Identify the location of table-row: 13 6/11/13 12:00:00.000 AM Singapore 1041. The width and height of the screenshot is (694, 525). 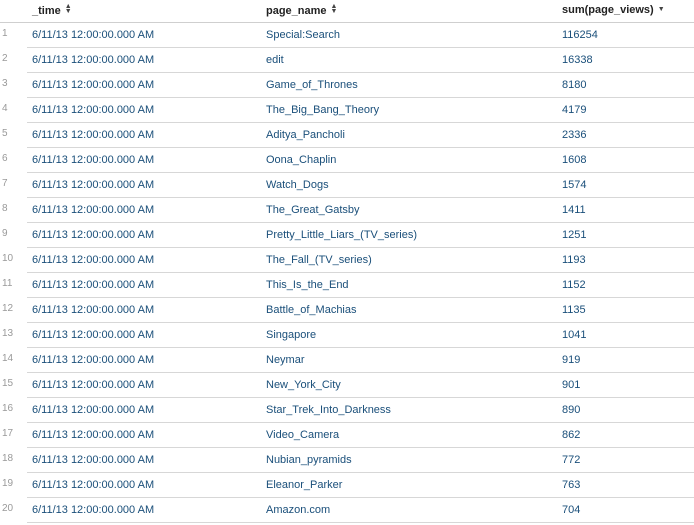
(348, 335).